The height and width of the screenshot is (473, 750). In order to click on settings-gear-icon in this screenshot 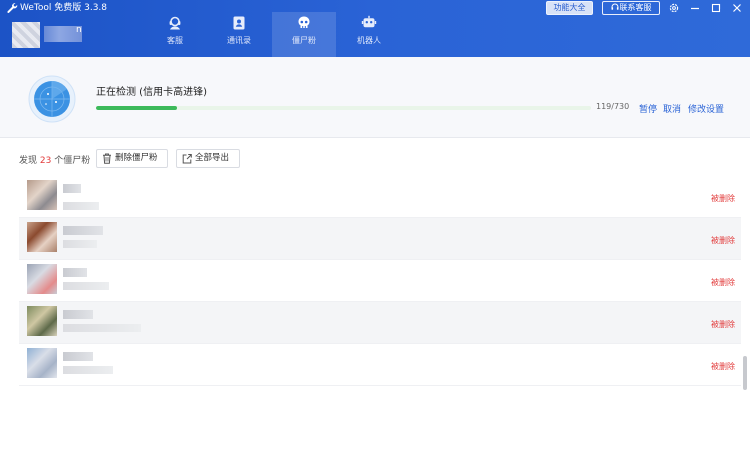, I will do `click(674, 8)`.